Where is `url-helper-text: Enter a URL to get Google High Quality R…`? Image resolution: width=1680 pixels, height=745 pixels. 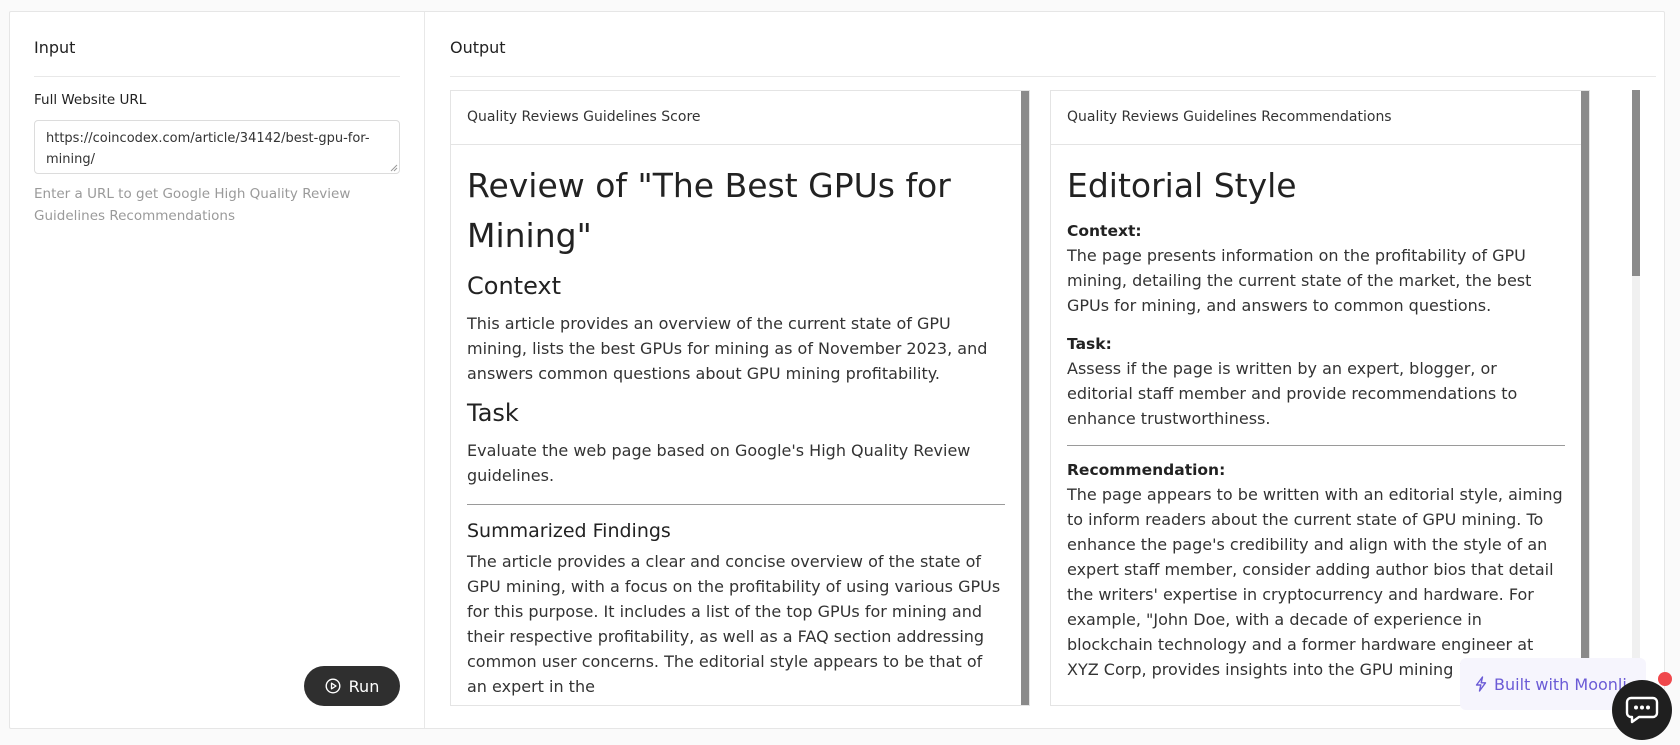
url-helper-text: Enter a URL to get Google High Quality R… is located at coordinates (192, 205).